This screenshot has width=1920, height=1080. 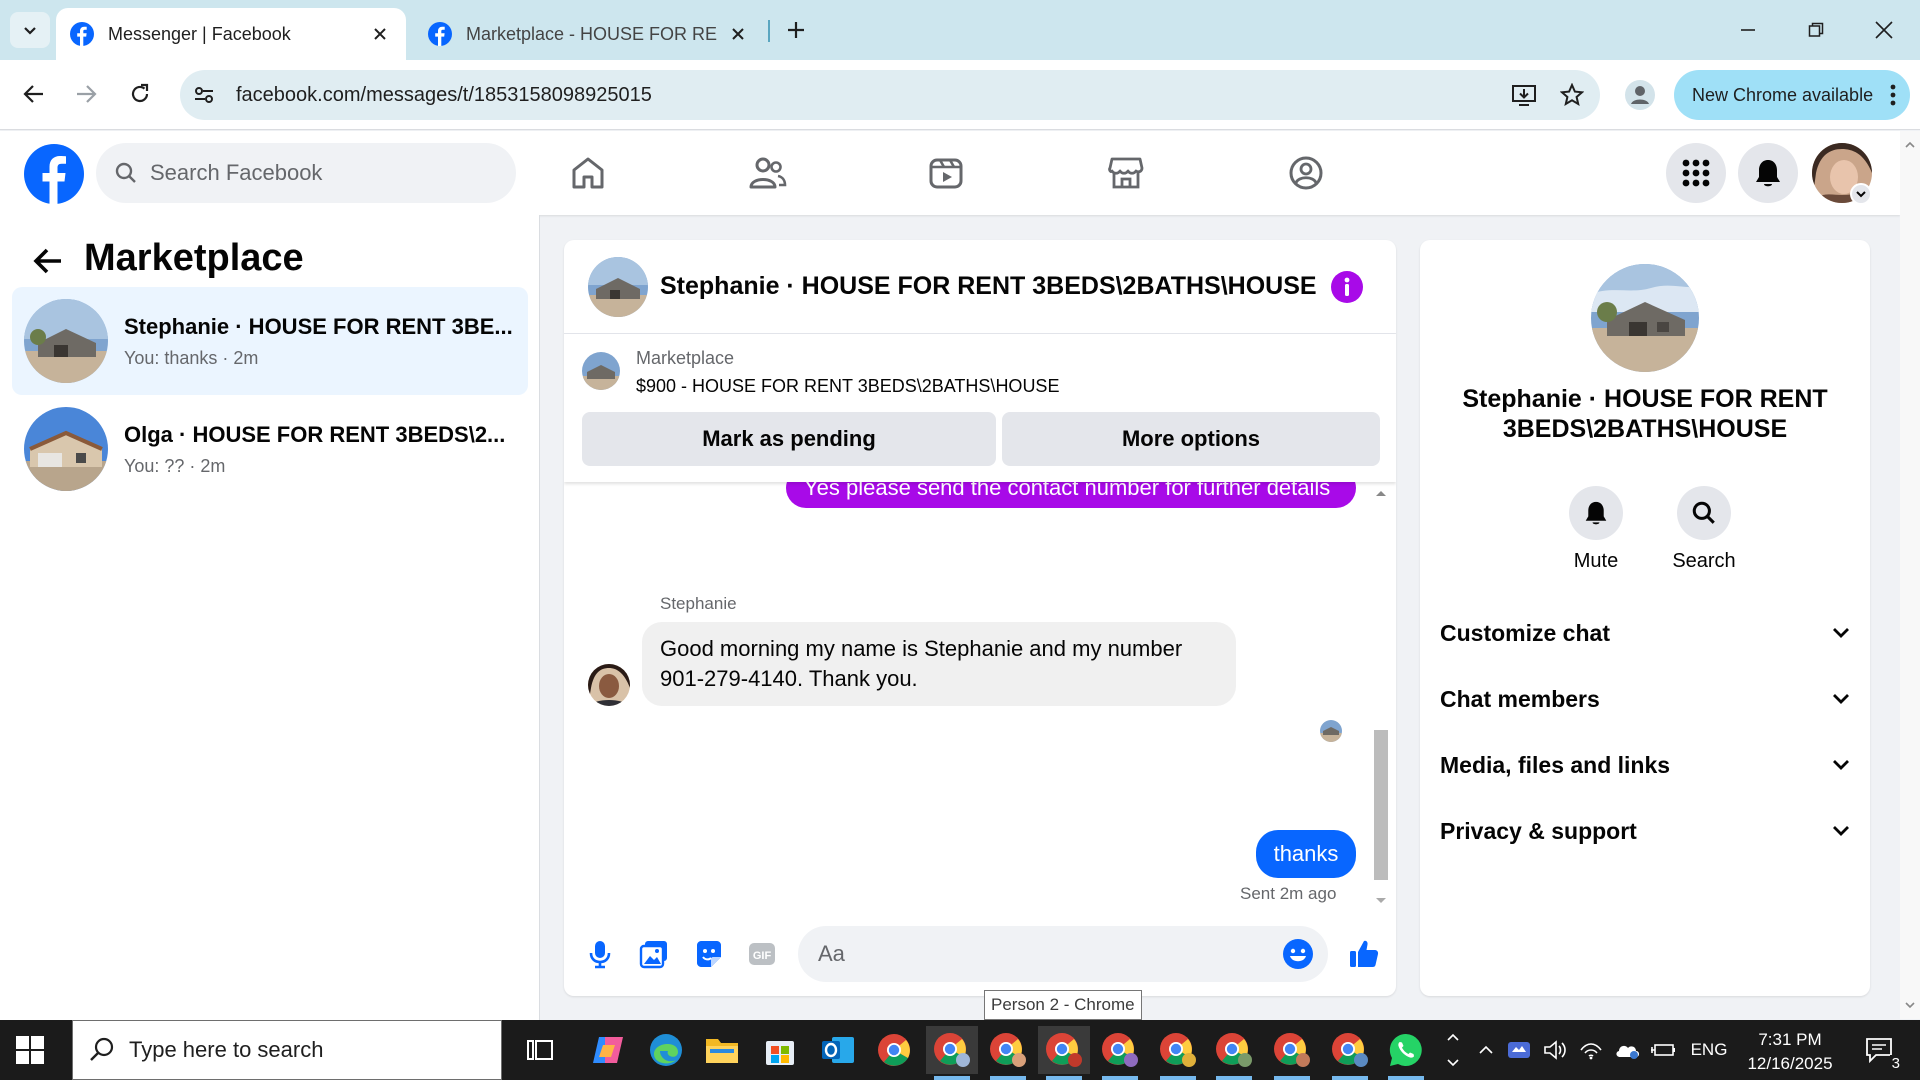 I want to click on message-input: Aa, so click(x=1063, y=954).